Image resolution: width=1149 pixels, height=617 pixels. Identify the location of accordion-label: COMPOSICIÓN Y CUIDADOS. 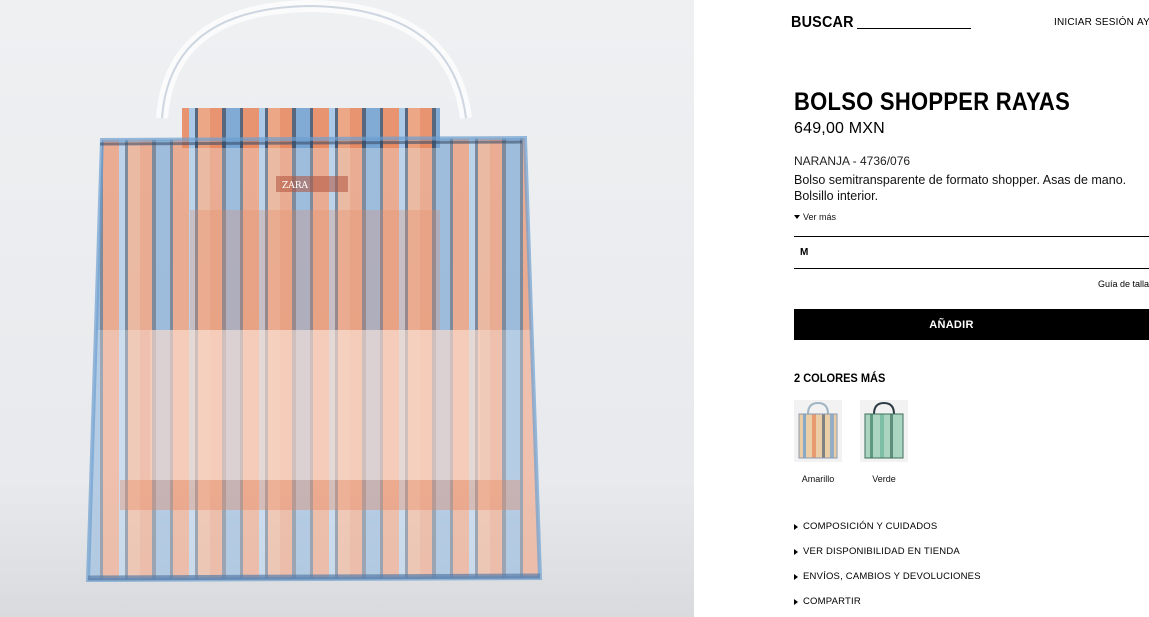
(870, 526).